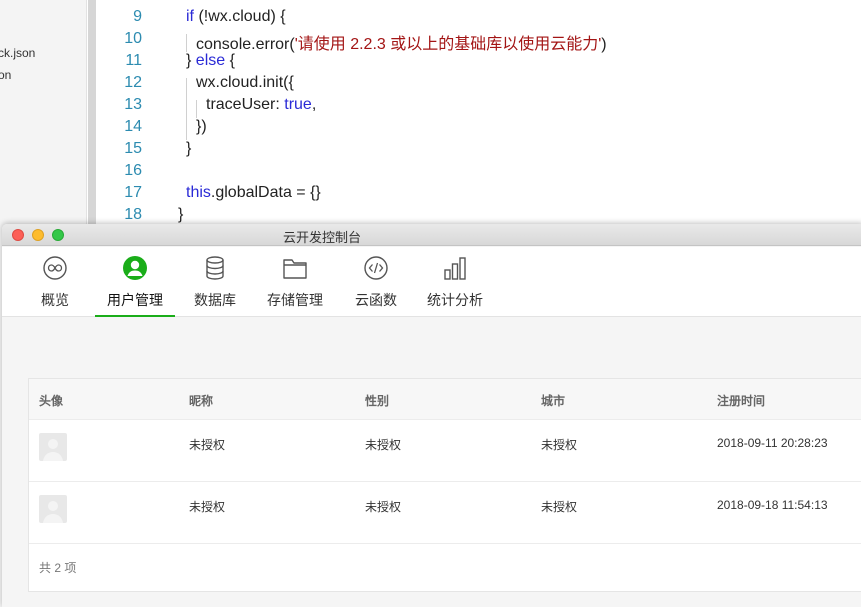  Describe the element at coordinates (240, 16) in the screenshot. I see `code-text: (!wx.cloud) {` at that location.